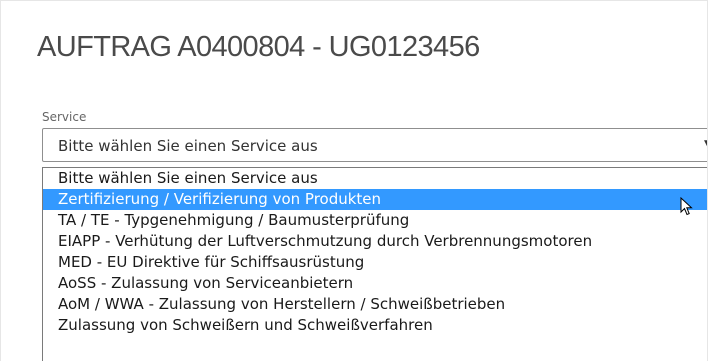 This screenshot has height=361, width=709. Describe the element at coordinates (686, 206) in the screenshot. I see `mouse-pointer-icon` at that location.